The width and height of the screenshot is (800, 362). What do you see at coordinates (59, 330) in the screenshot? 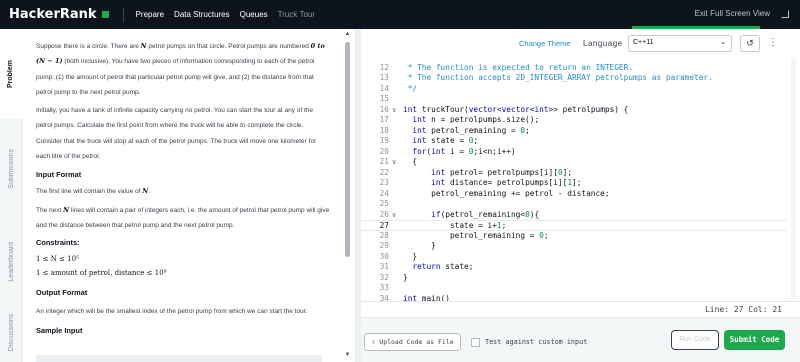
I see `sample-input-heading: Sample Input` at bounding box center [59, 330].